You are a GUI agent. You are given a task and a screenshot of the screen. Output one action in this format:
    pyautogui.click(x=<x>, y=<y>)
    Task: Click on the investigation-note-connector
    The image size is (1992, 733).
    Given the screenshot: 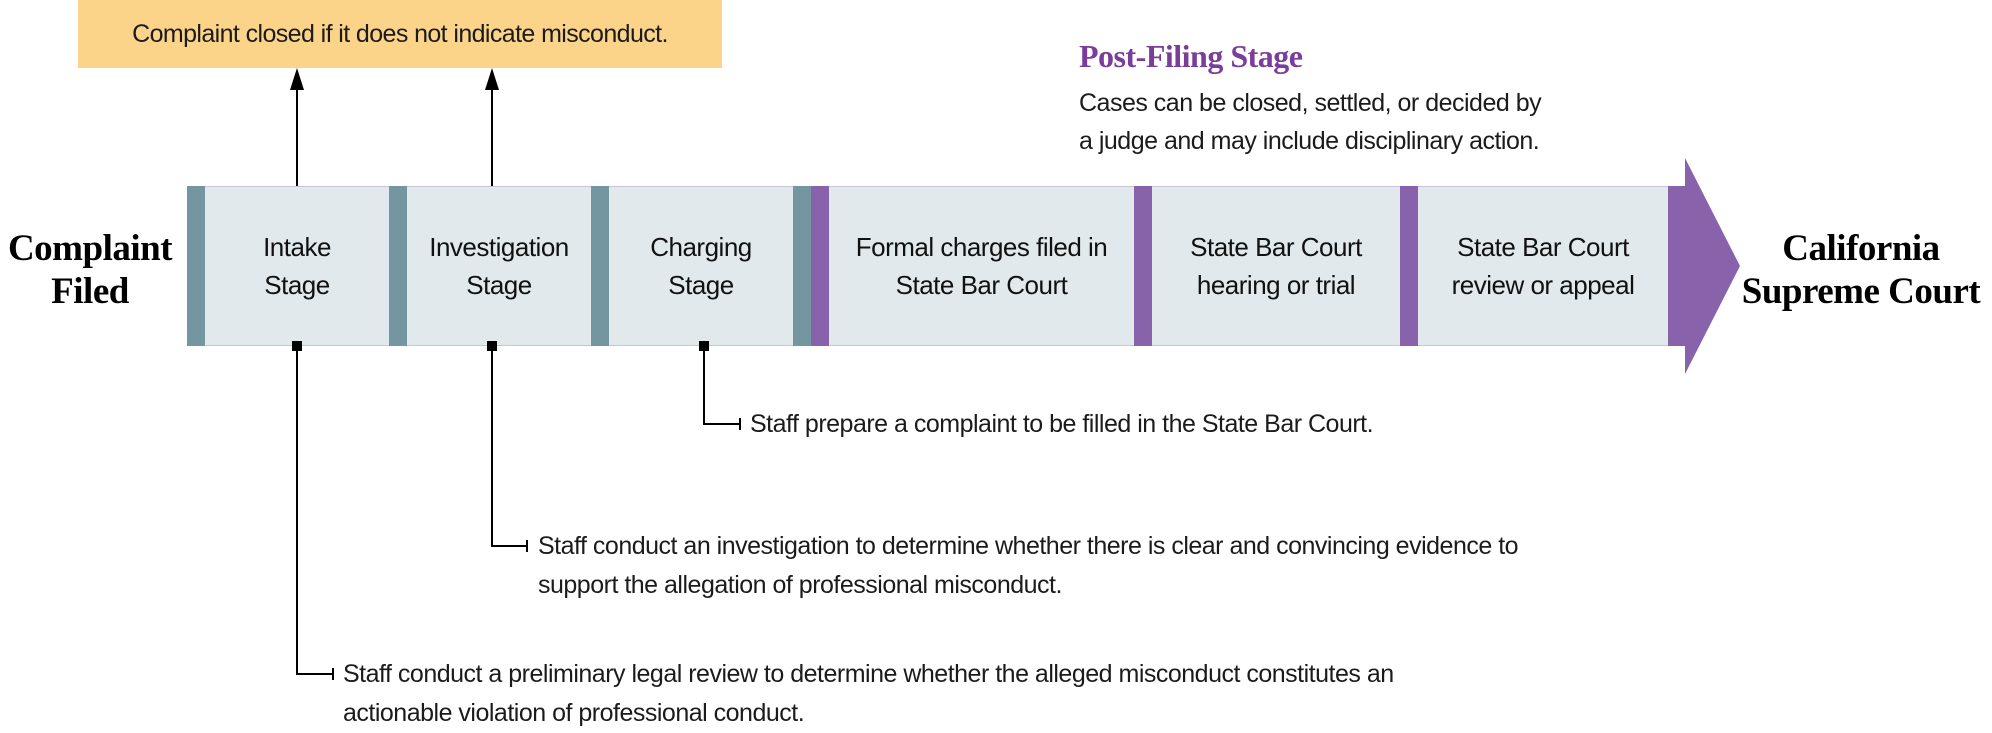 What is the action you would take?
    pyautogui.click(x=507, y=446)
    